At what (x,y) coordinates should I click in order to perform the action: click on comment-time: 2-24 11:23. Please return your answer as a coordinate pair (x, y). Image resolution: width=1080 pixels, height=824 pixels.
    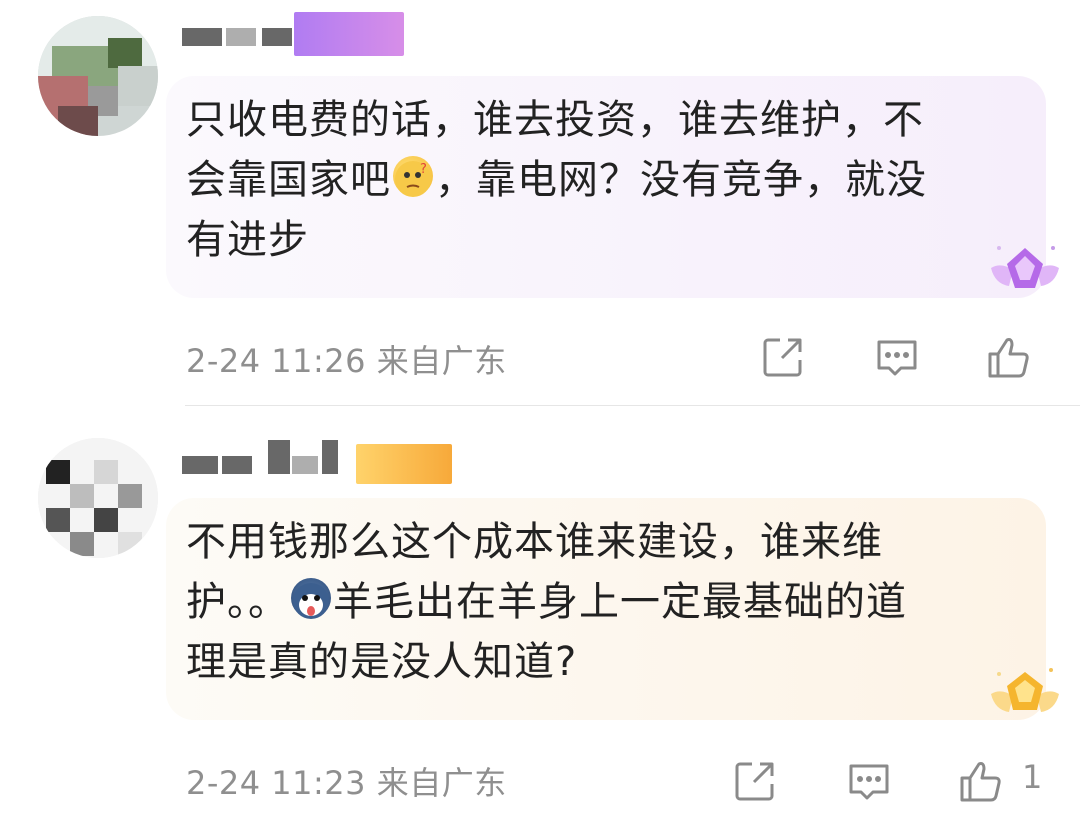
    Looking at the image, I should click on (276, 783).